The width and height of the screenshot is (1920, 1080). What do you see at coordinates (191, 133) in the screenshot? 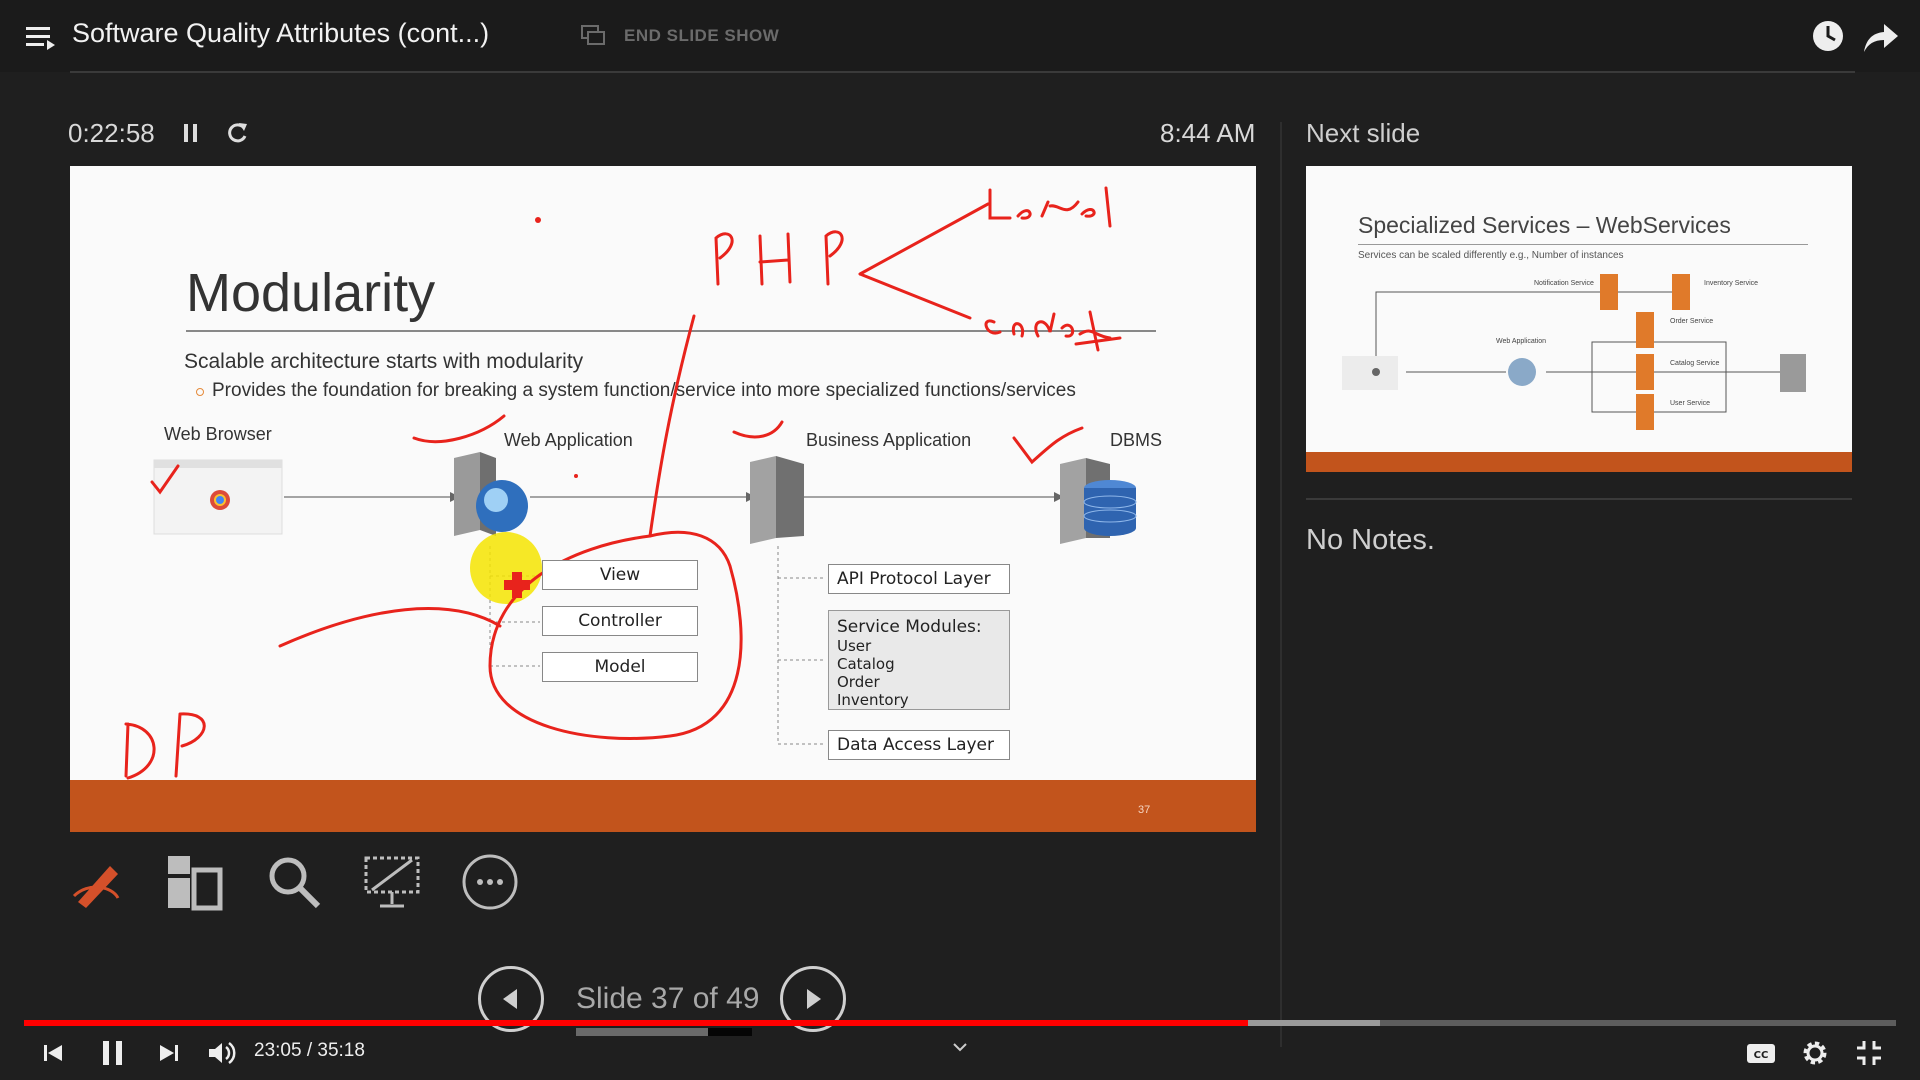
I see `pause-timer-icon` at bounding box center [191, 133].